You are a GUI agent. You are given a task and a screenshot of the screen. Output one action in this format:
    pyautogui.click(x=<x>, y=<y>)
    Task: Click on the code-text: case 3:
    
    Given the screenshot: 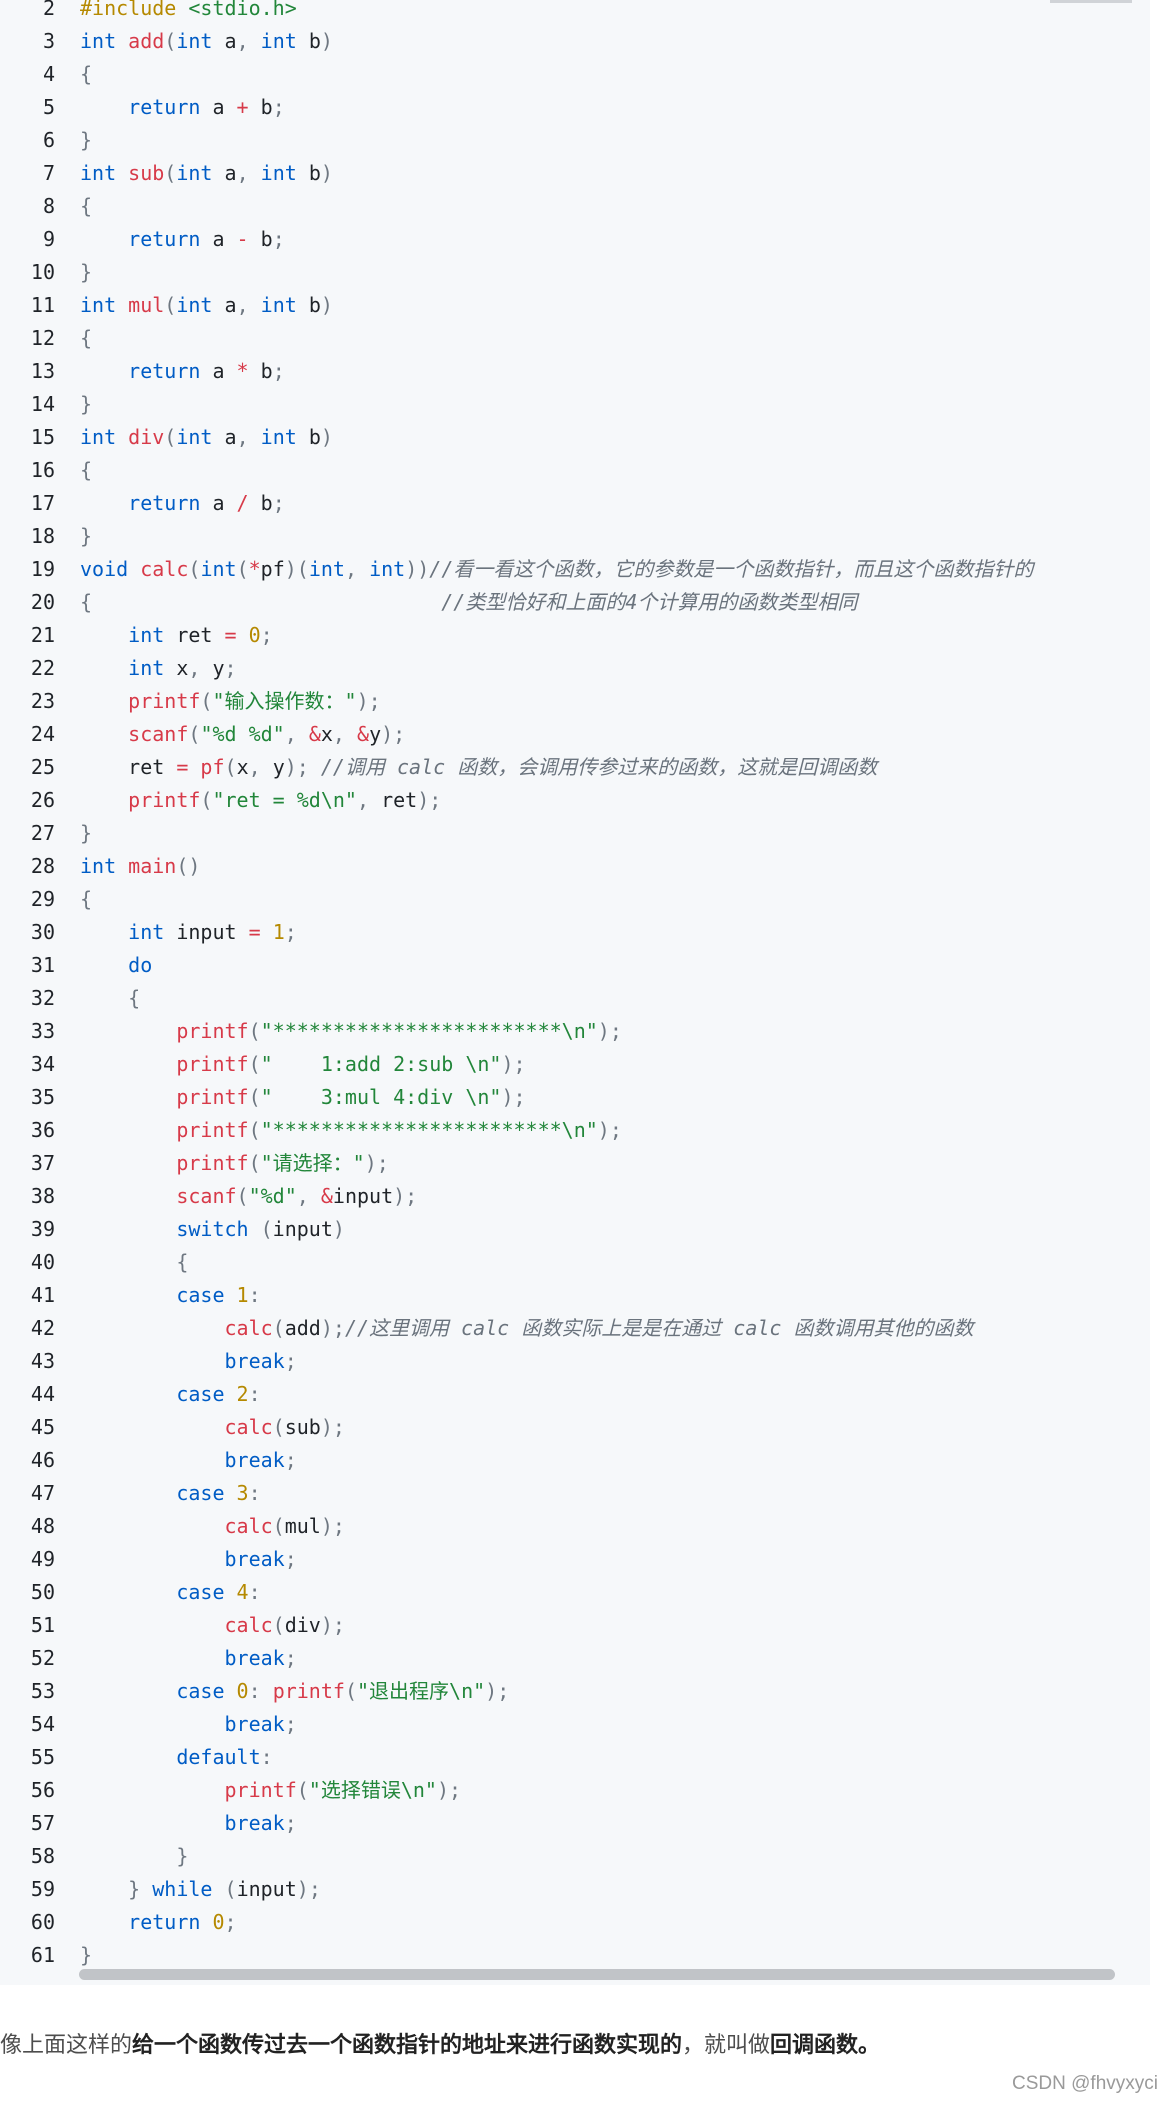 What is the action you would take?
    pyautogui.click(x=170, y=1493)
    